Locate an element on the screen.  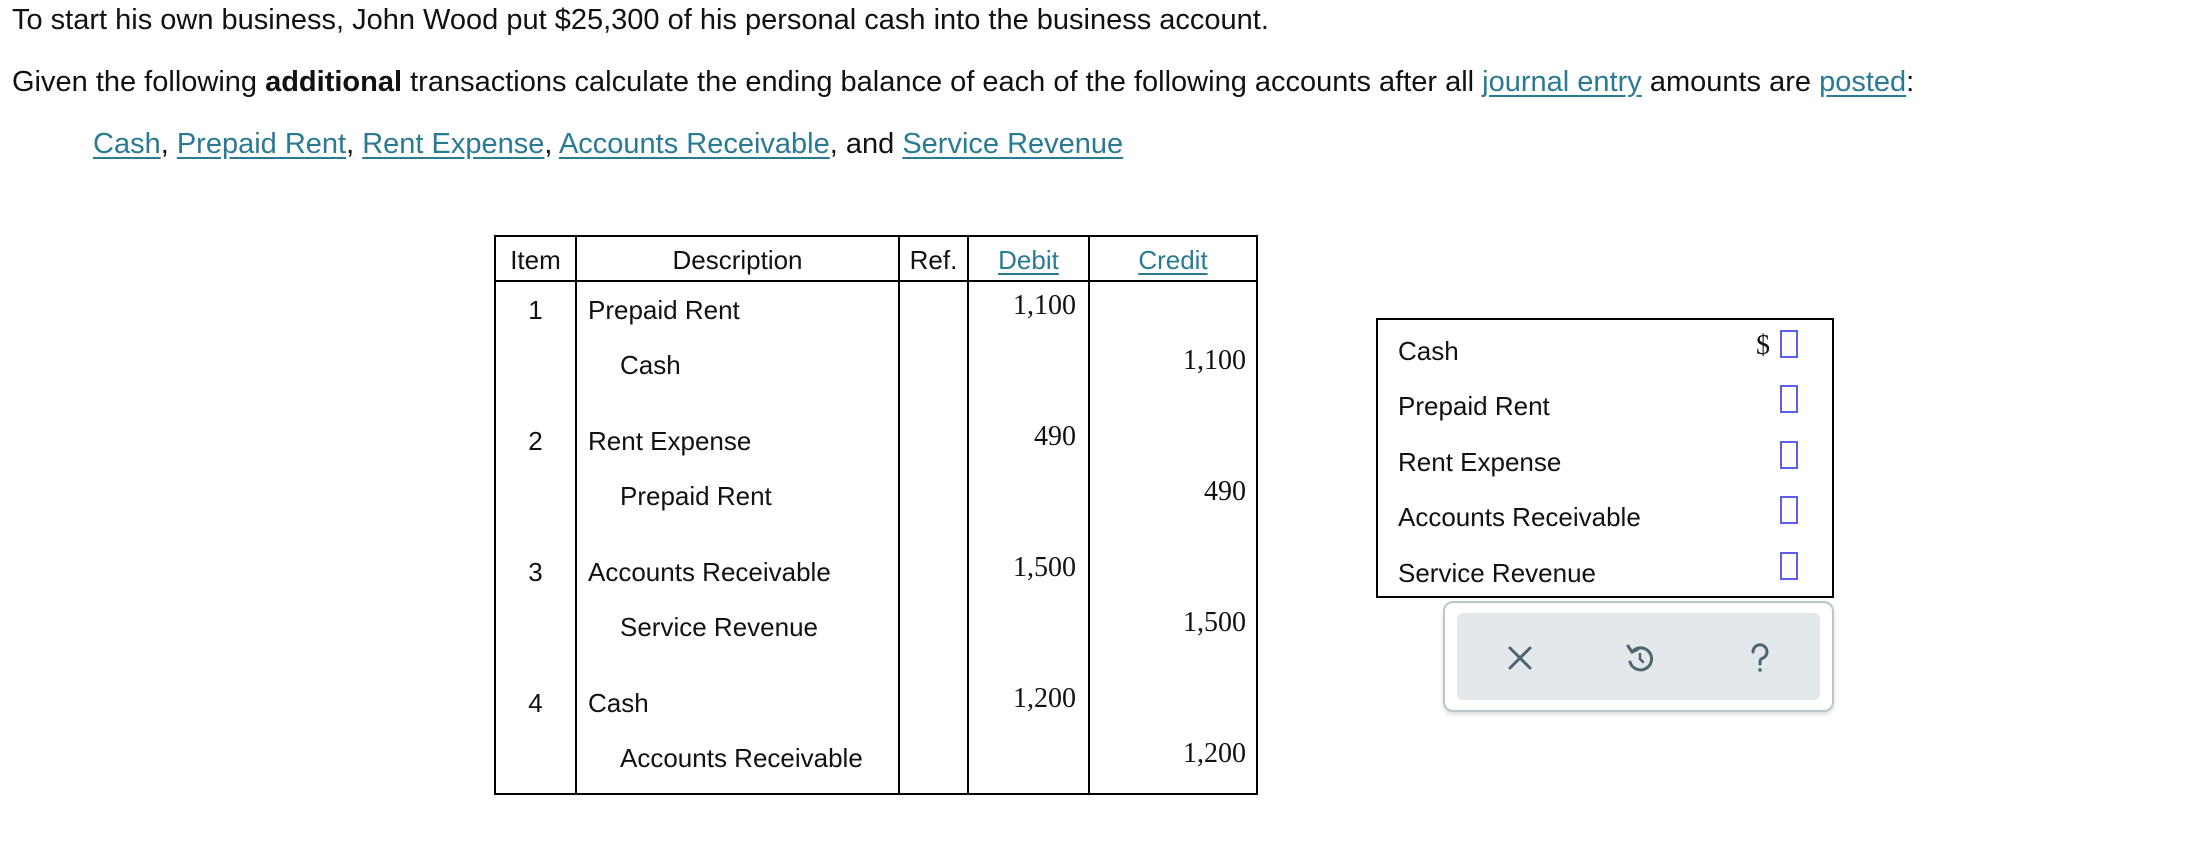
entry-credit-amount: 490 is located at coordinates (1225, 491).